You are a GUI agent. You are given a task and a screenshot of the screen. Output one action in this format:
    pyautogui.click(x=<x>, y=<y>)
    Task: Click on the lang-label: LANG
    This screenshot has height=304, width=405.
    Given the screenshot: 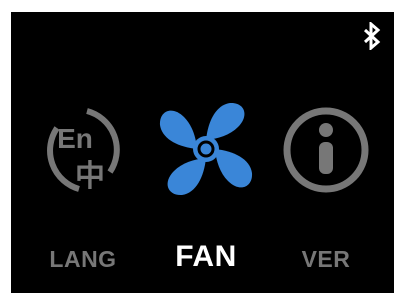 What is the action you would take?
    pyautogui.click(x=83, y=259)
    